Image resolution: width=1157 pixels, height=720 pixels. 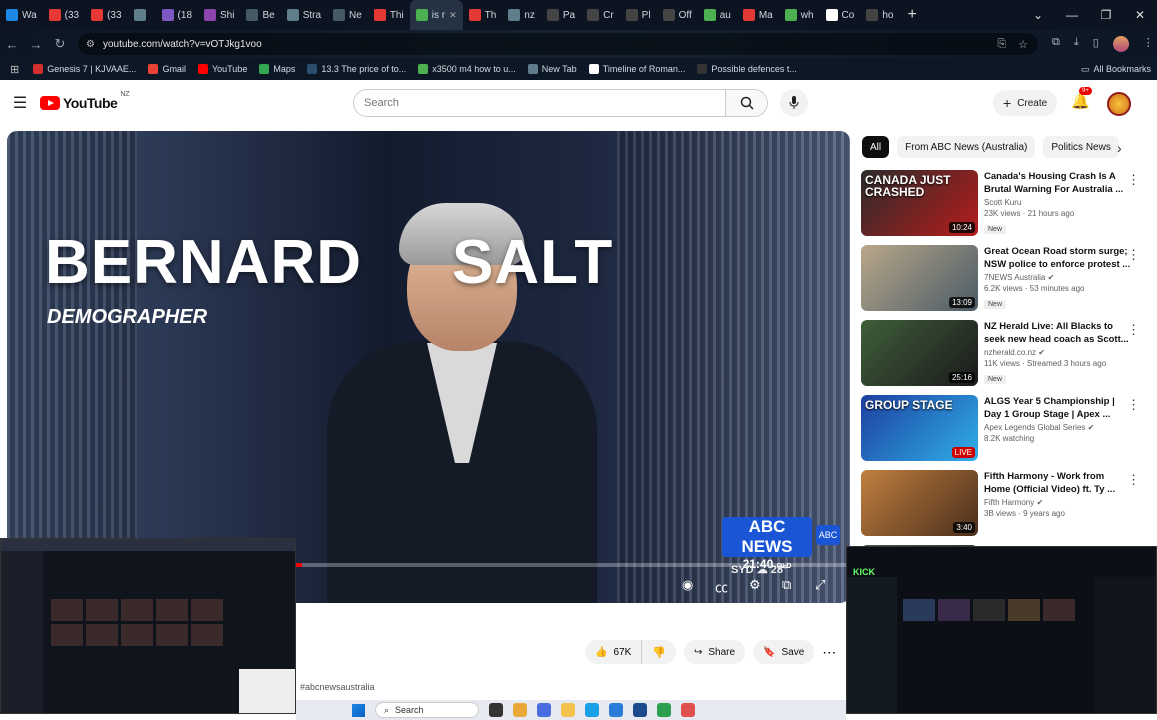 What do you see at coordinates (919, 428) in the screenshot?
I see `video-thumbnail: GROUP STAGE LIVE` at bounding box center [919, 428].